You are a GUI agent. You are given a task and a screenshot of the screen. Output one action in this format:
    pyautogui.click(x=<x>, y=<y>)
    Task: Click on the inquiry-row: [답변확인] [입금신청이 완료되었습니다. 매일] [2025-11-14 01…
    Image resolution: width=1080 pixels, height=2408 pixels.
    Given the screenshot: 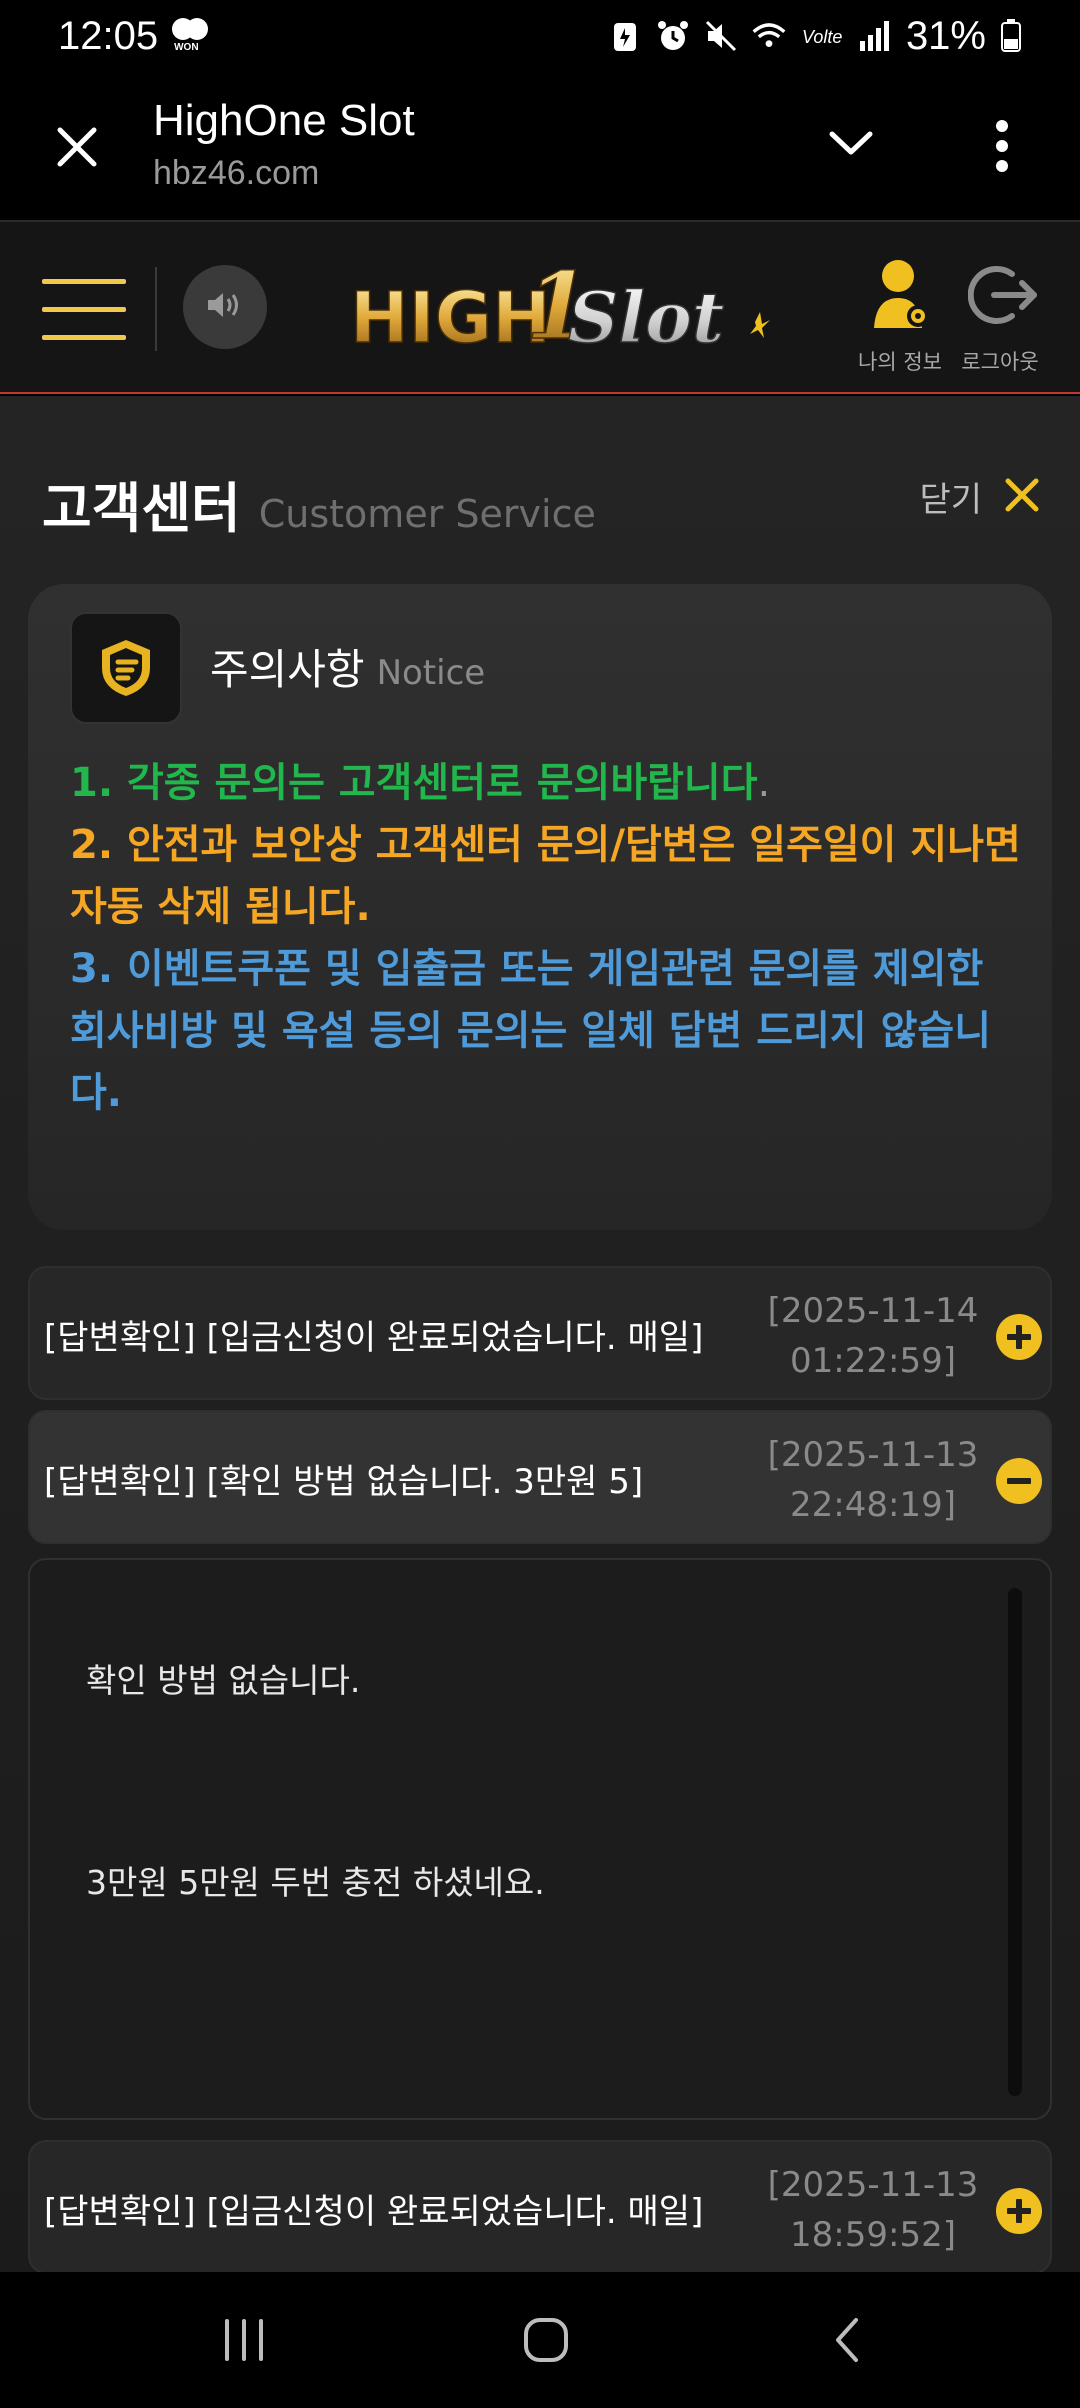 What is the action you would take?
    pyautogui.click(x=540, y=1333)
    